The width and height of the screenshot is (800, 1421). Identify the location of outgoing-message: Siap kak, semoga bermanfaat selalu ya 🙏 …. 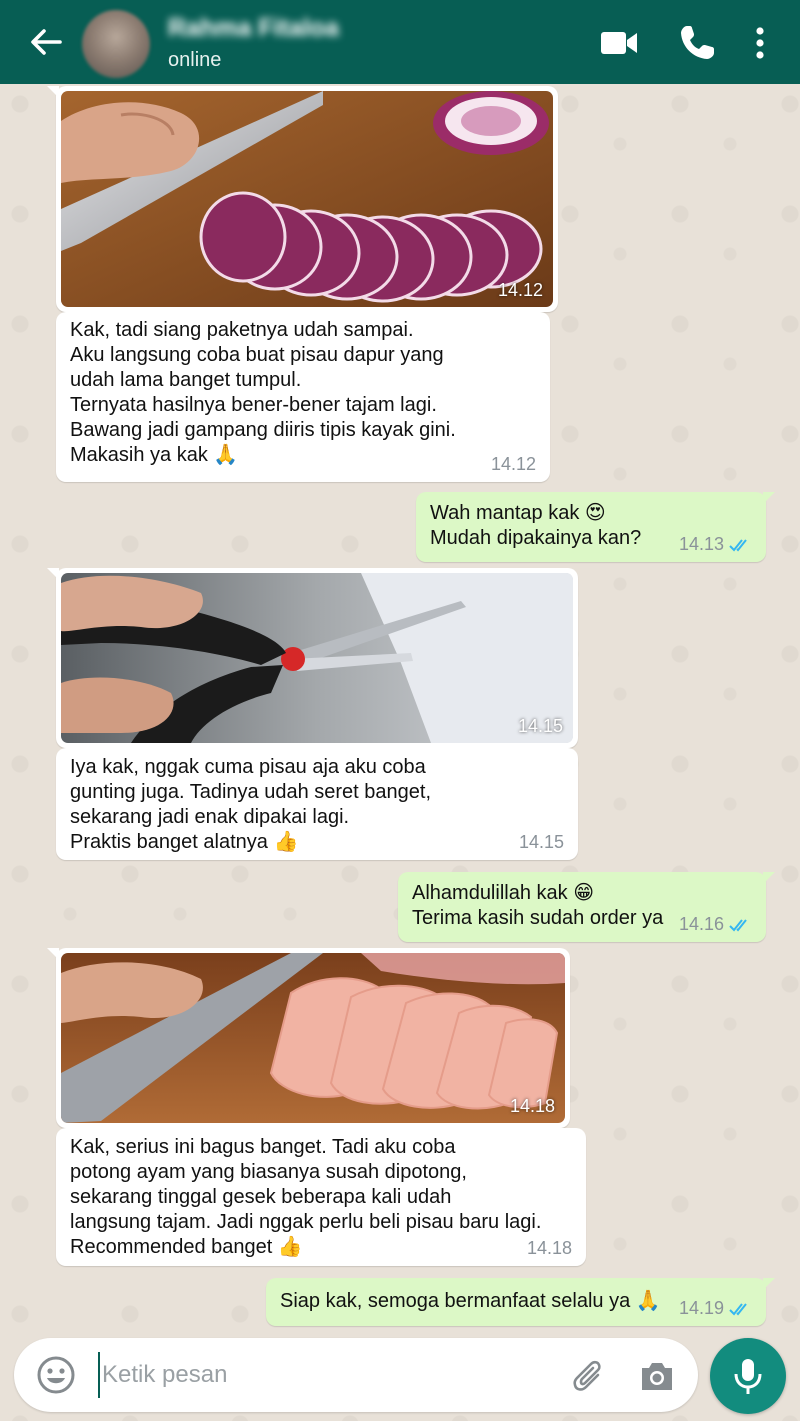
(520, 1302).